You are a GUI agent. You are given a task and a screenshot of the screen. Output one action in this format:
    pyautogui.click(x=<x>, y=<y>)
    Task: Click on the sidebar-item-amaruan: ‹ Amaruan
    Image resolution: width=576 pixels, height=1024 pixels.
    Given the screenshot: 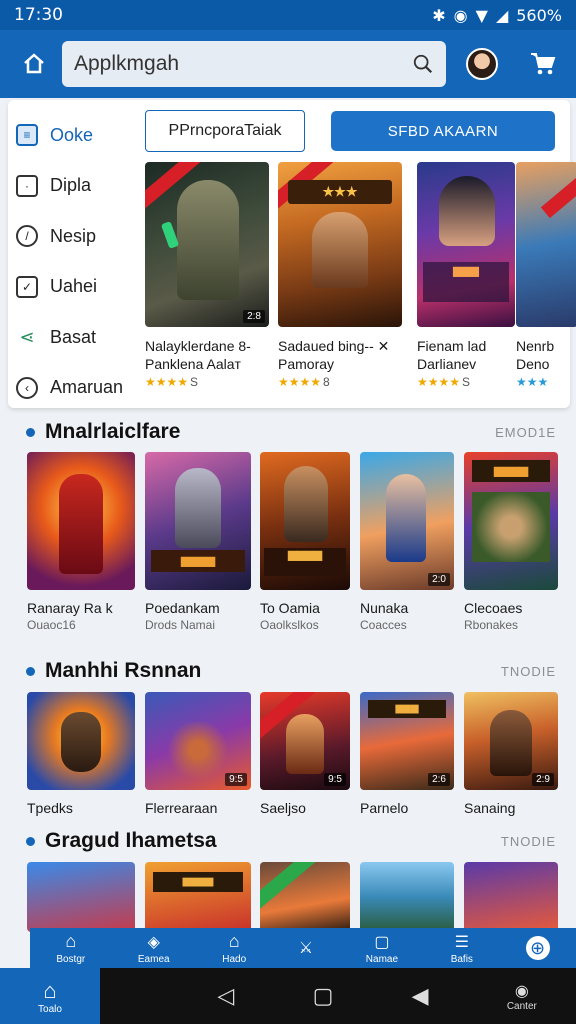 What is the action you would take?
    pyautogui.click(x=76, y=388)
    